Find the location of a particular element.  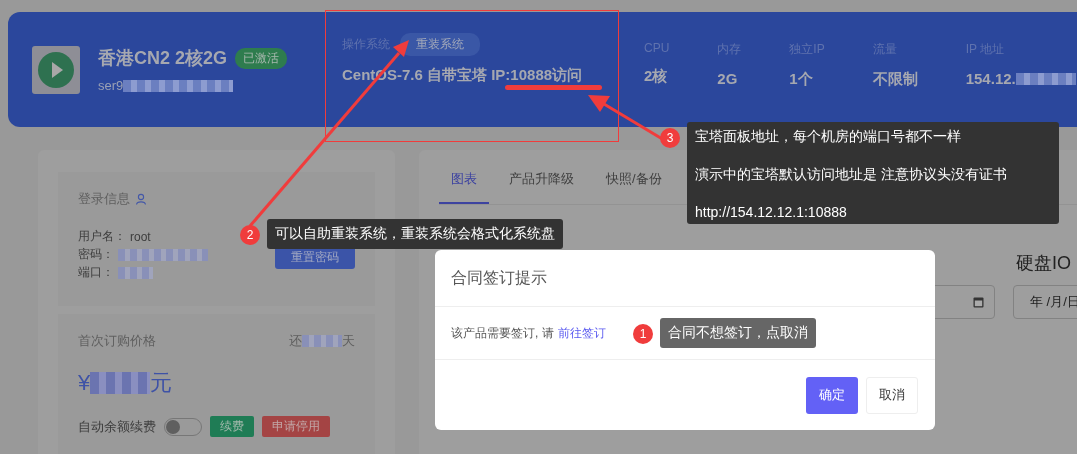

field-label: 密码： is located at coordinates (96, 254).